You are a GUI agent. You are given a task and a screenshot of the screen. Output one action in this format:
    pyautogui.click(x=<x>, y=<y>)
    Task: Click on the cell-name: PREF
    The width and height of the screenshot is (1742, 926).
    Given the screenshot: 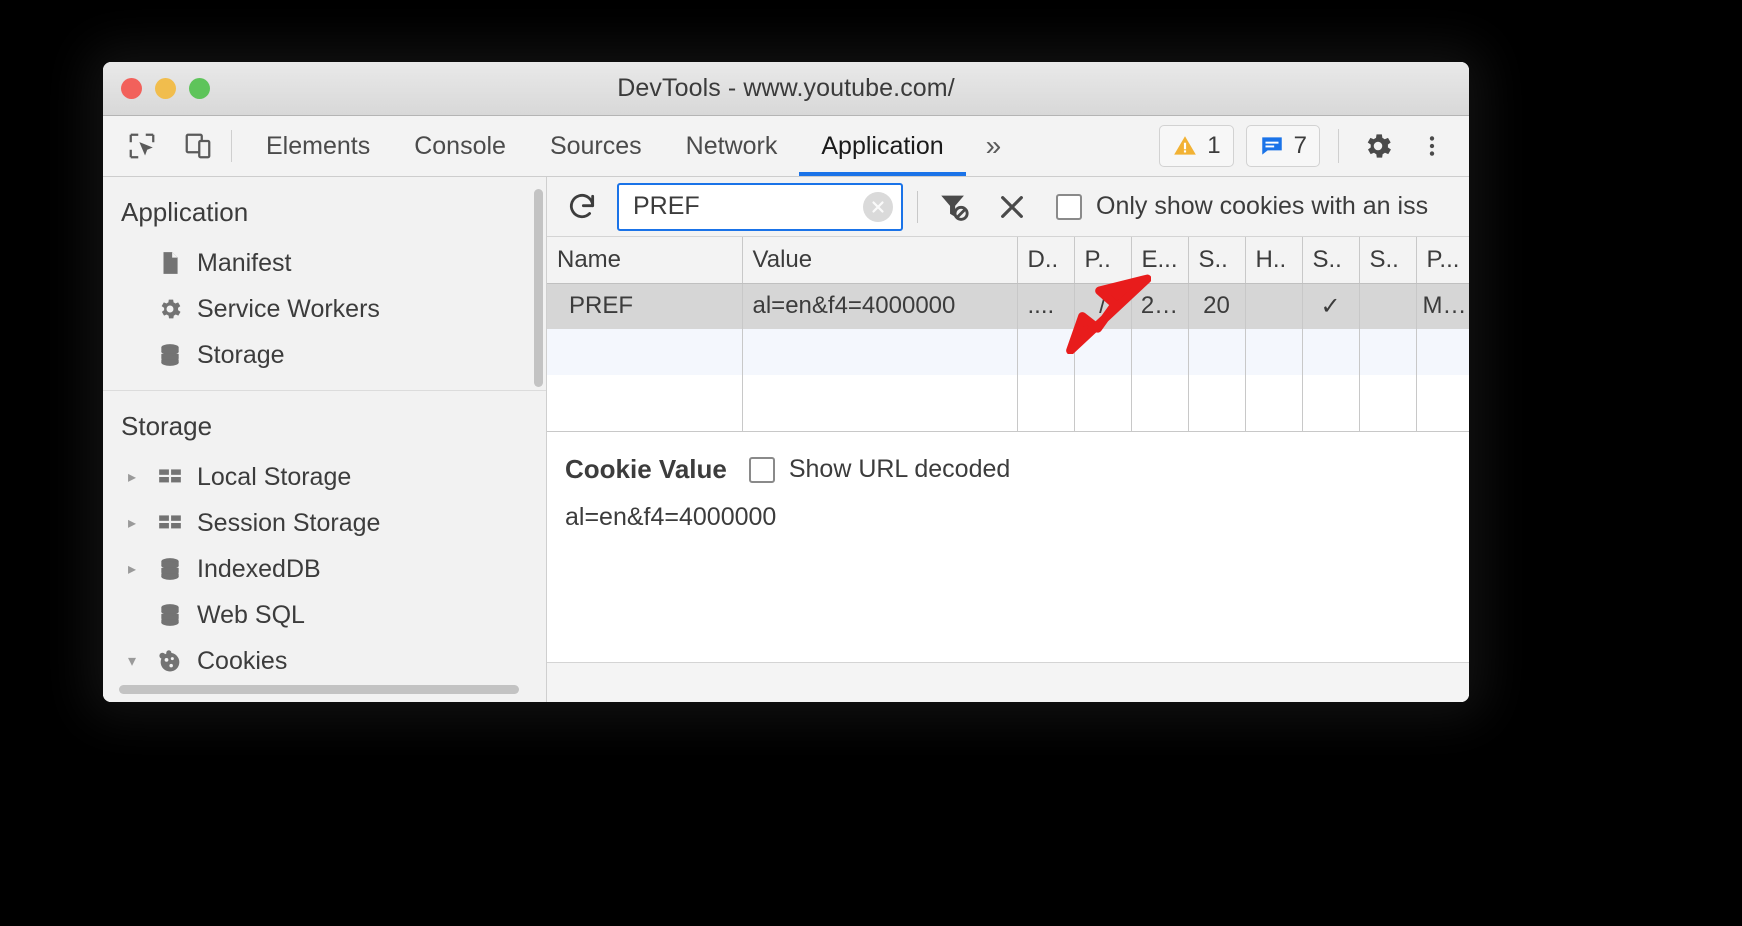 What is the action you would take?
    pyautogui.click(x=645, y=306)
    